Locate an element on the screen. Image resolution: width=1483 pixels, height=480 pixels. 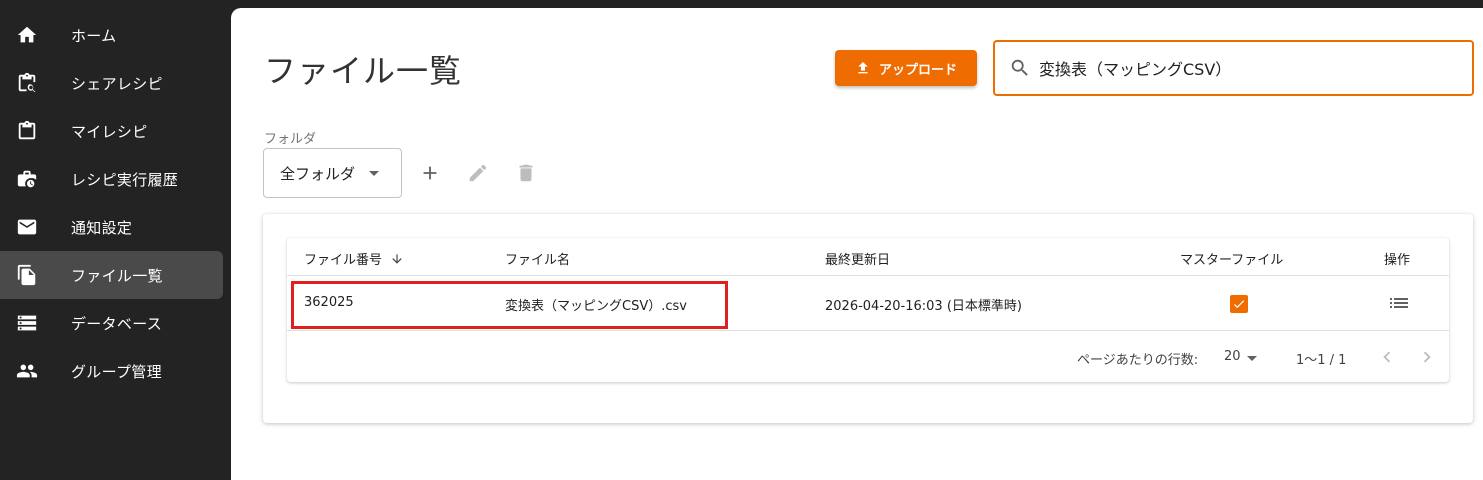
sidebar-item-label: シェアレシピ is located at coordinates (117, 83).